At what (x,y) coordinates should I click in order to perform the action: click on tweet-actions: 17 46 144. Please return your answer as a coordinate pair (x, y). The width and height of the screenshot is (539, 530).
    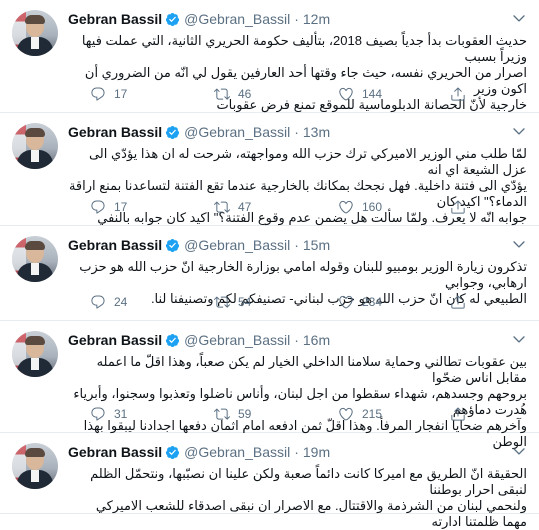
    Looking at the image, I should click on (255, 94).